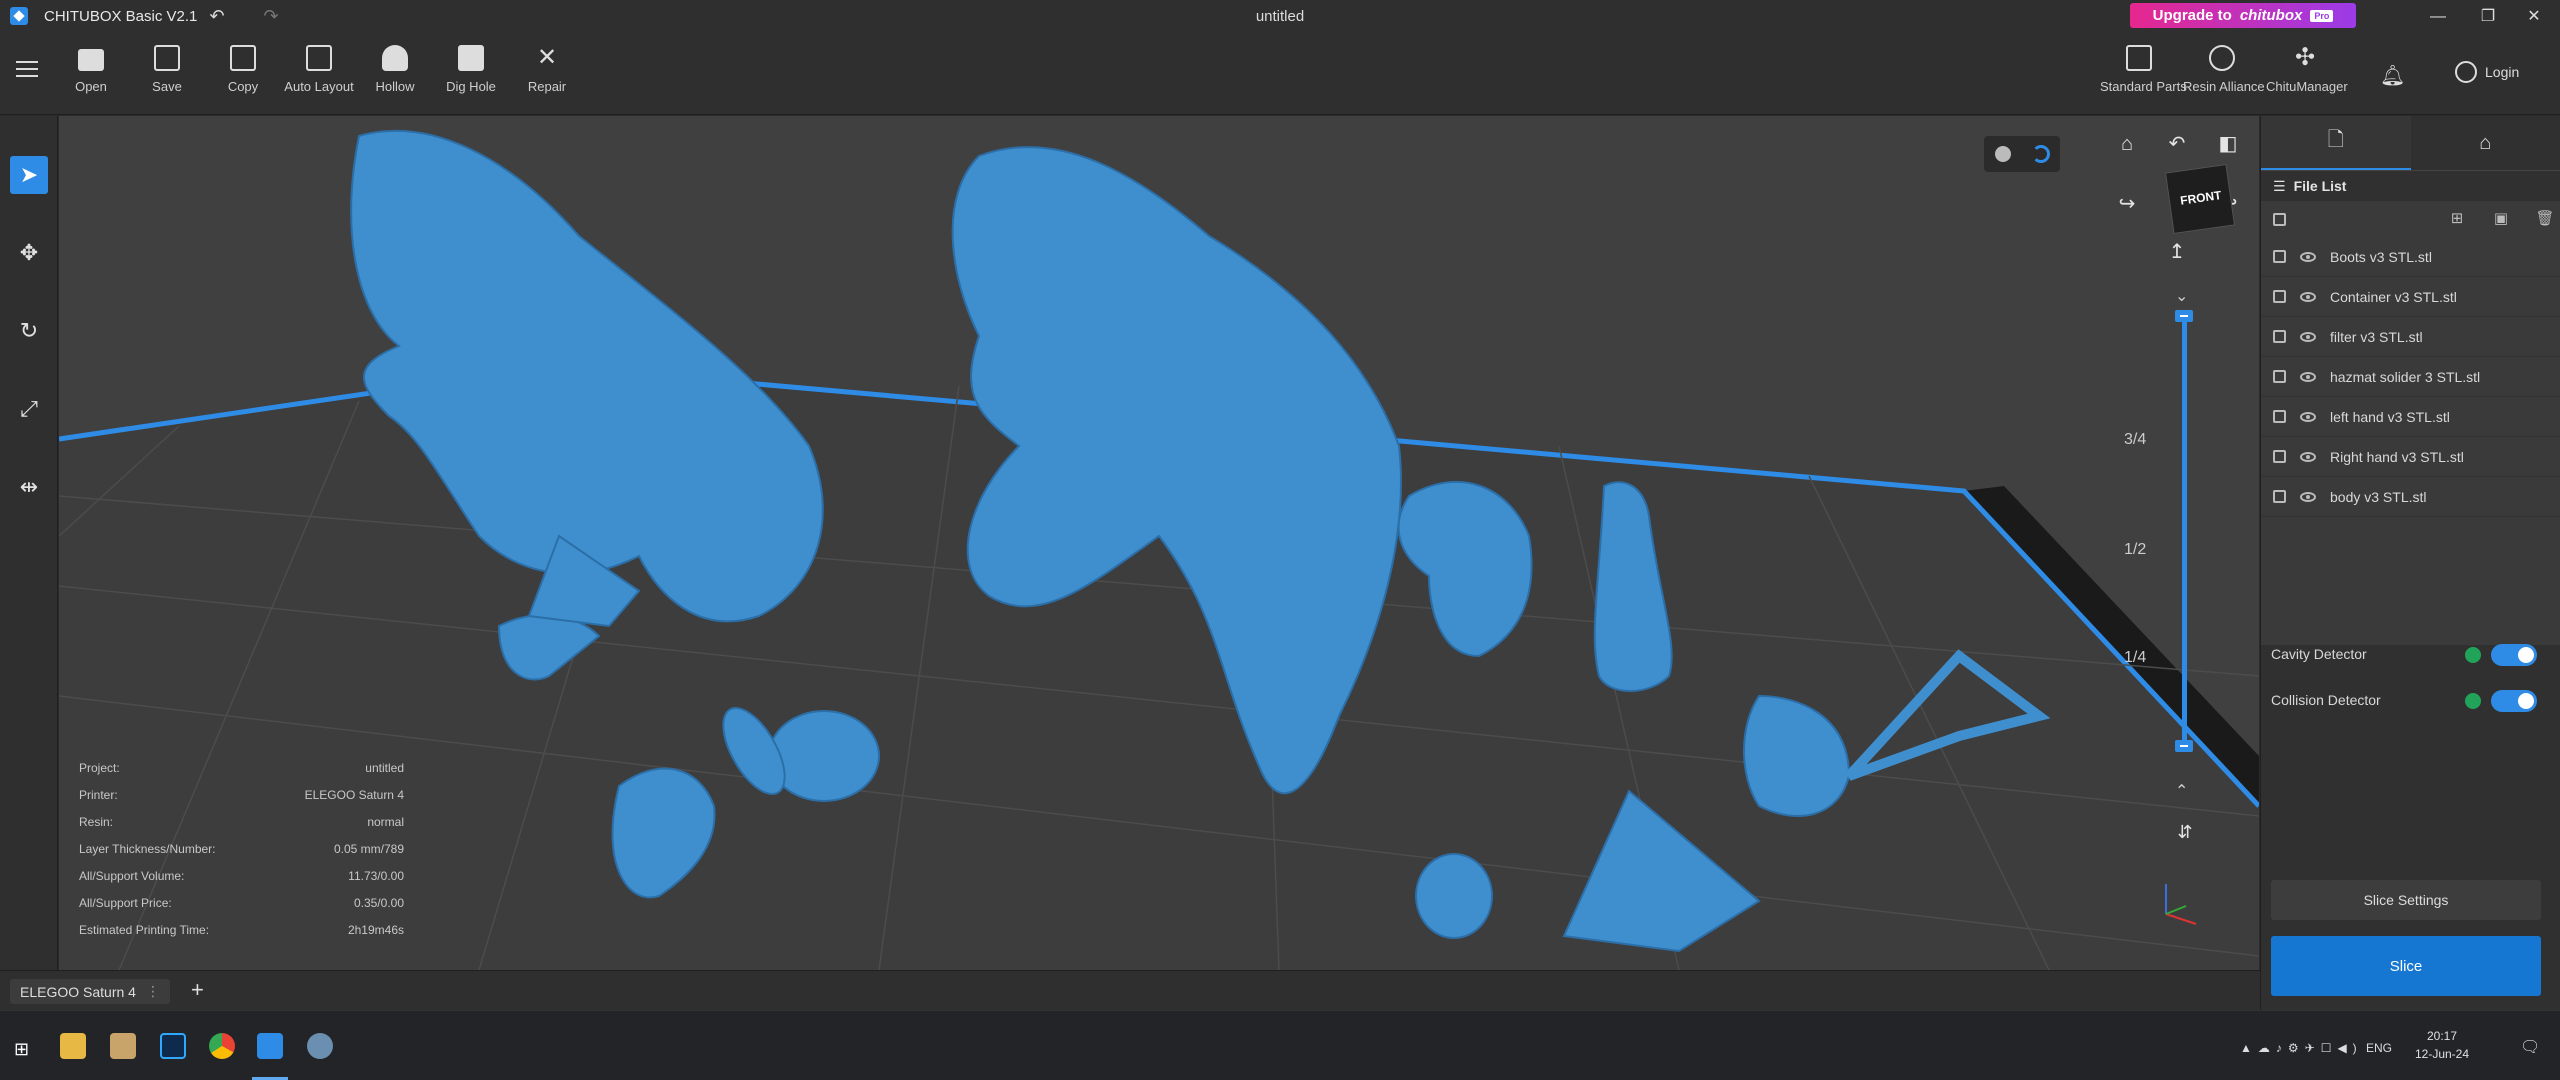 The width and height of the screenshot is (2560, 1080). I want to click on add-printer-tab-button: +, so click(197, 990).